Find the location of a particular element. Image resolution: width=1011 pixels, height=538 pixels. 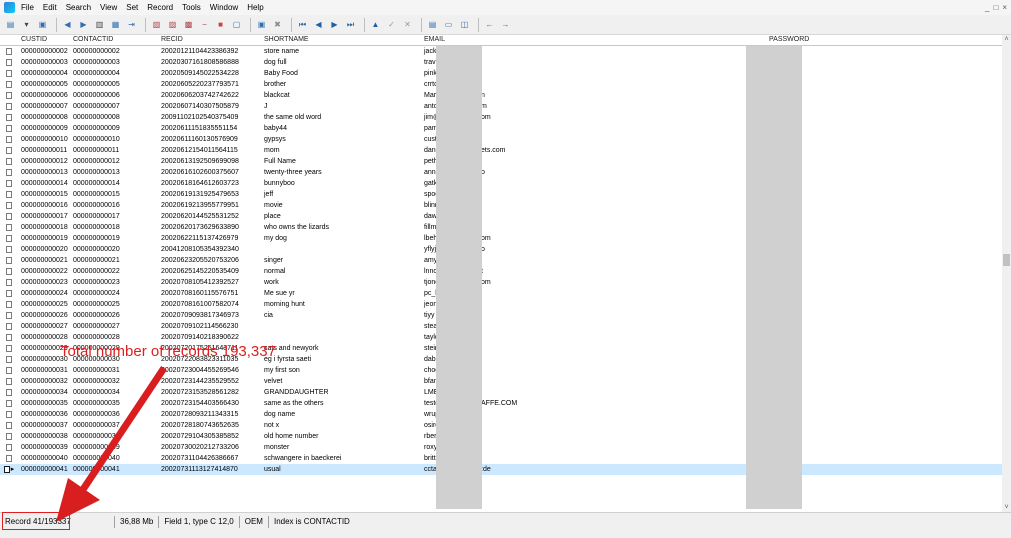

cell-shortname: gypsys is located at coordinates (341, 139).